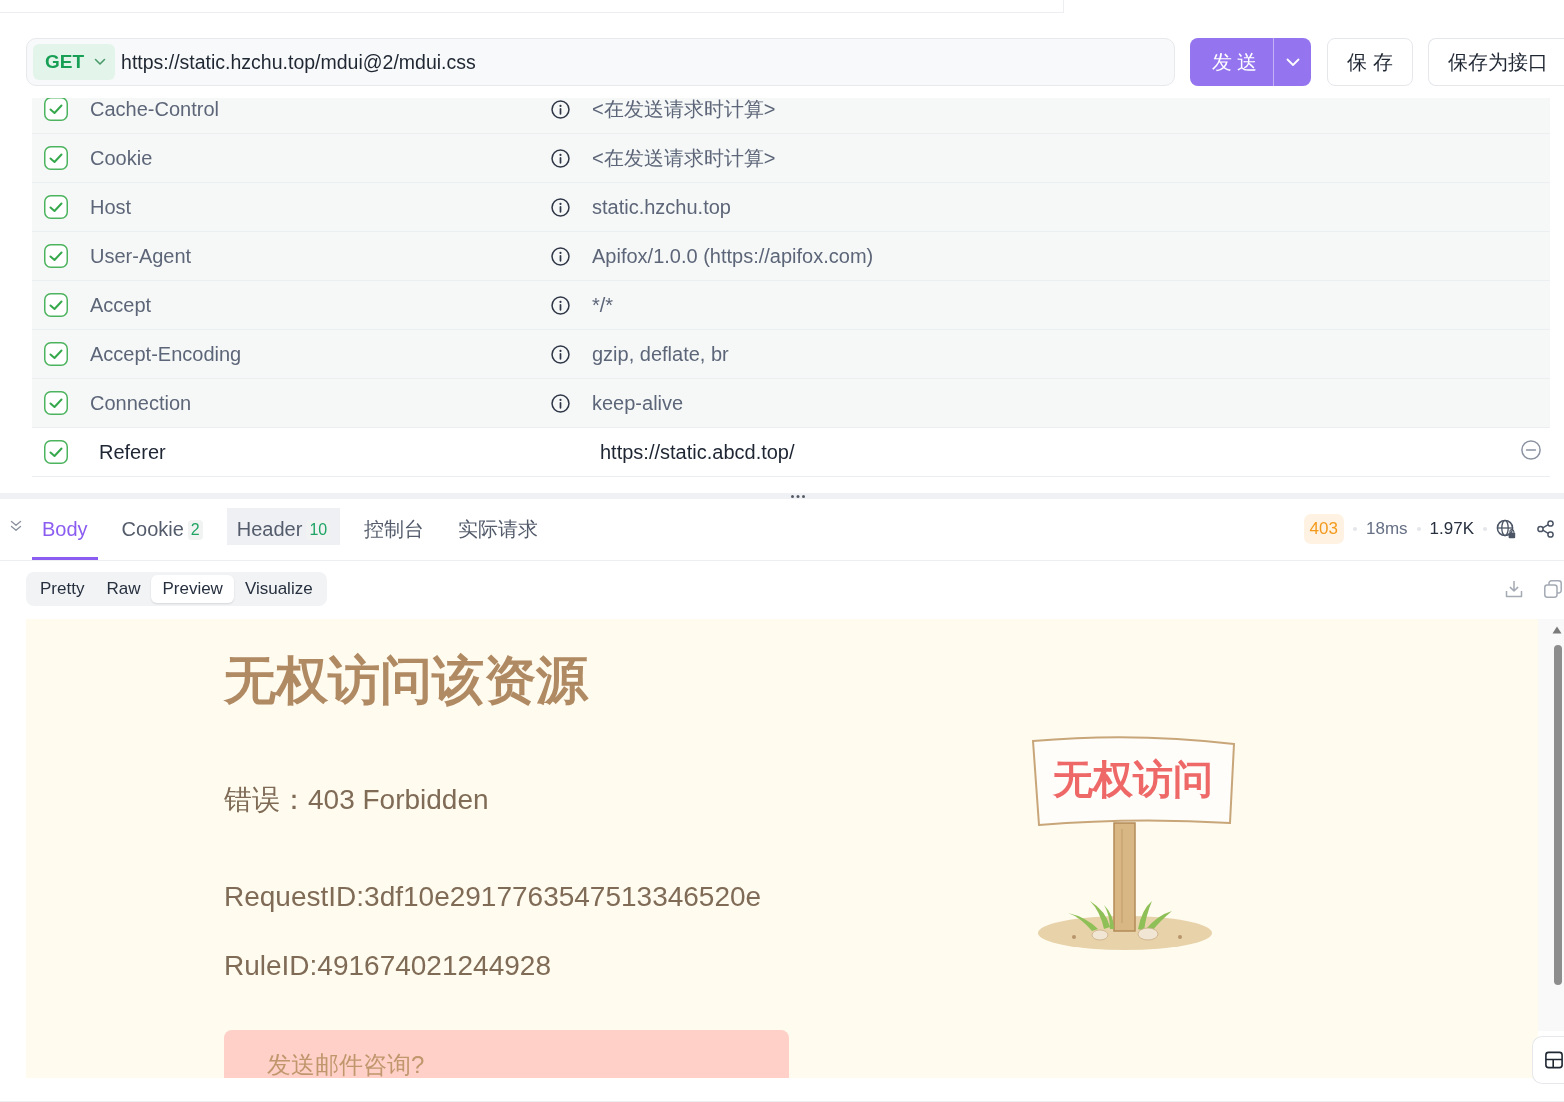 This screenshot has width=1564, height=1102. Describe the element at coordinates (697, 452) in the screenshot. I see `header-value-input: https://static.abcd.top/` at that location.